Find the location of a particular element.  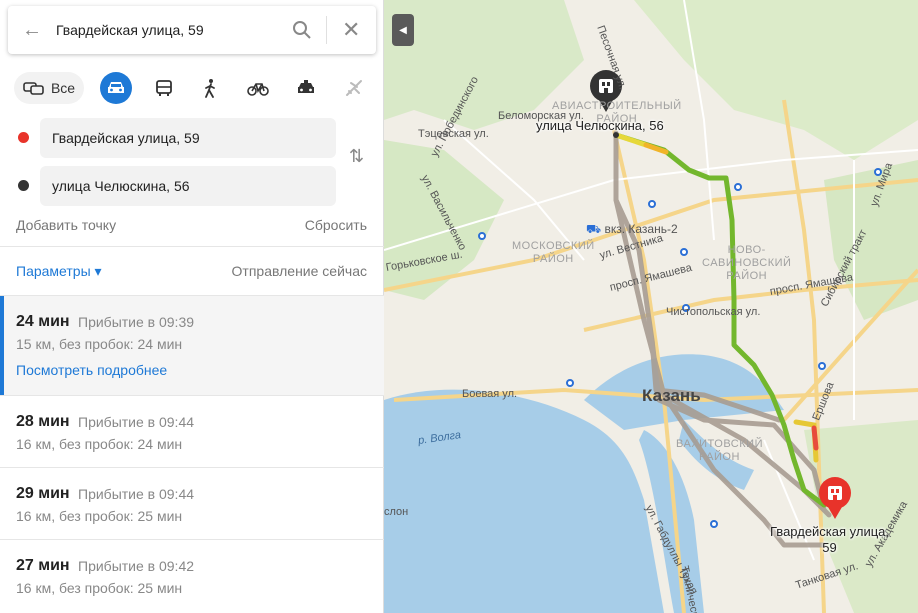

car-icon is located at coordinates (116, 87).